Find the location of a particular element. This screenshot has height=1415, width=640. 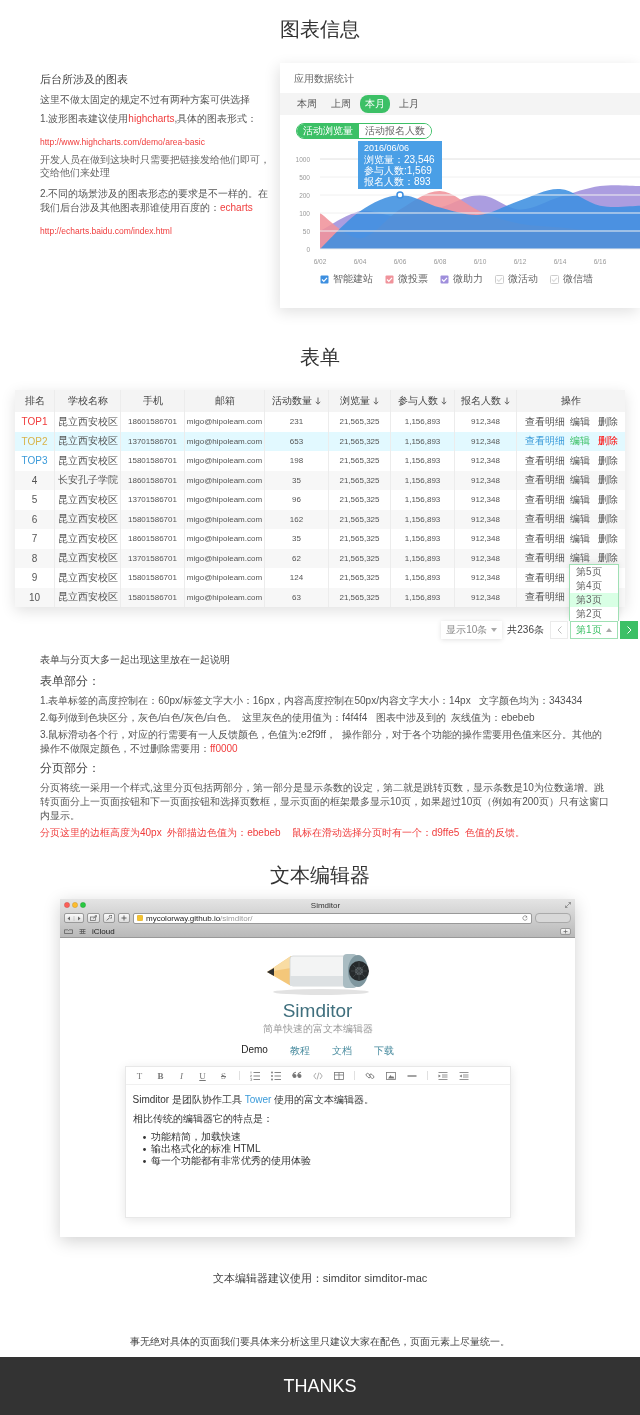

next-page-button is located at coordinates (629, 630).